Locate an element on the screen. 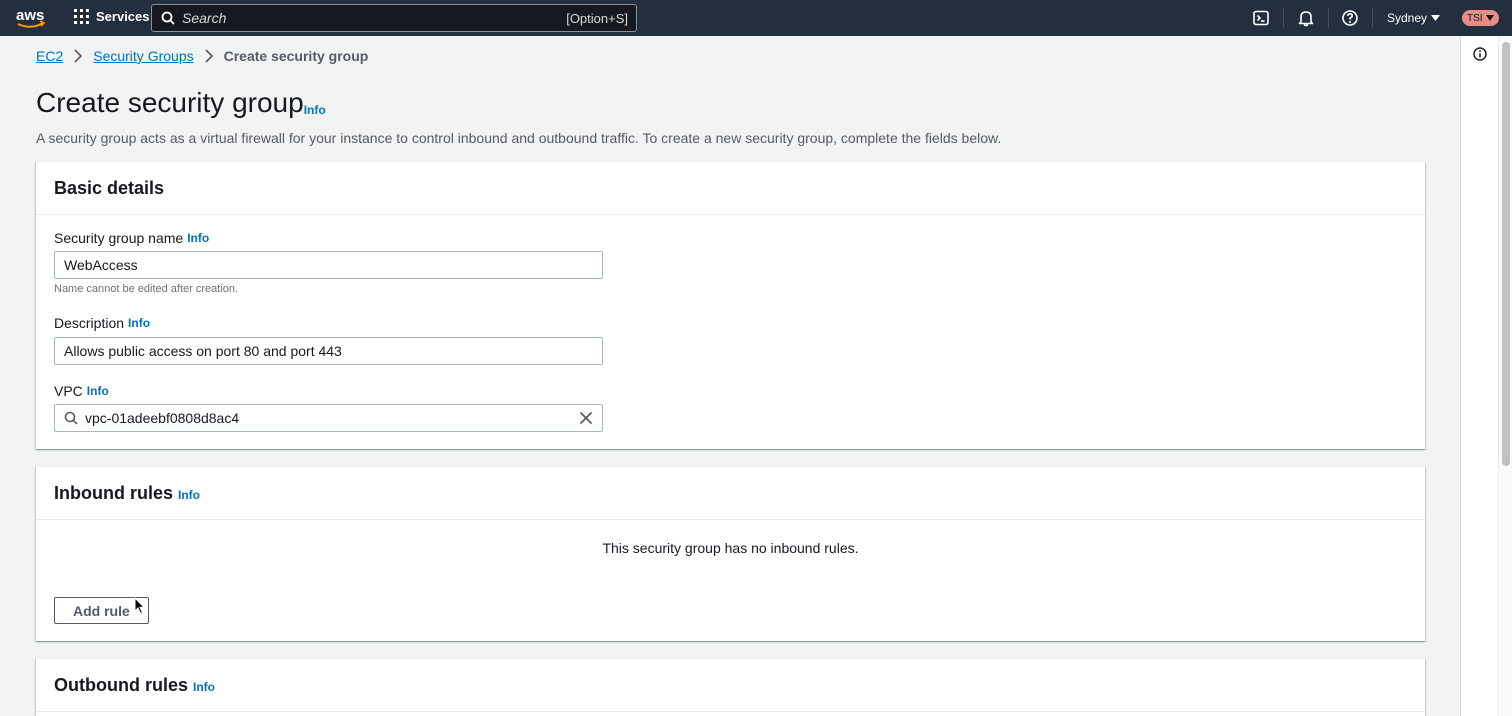 This screenshot has width=1512, height=716. vpc-label: VPC Info is located at coordinates (81, 391).